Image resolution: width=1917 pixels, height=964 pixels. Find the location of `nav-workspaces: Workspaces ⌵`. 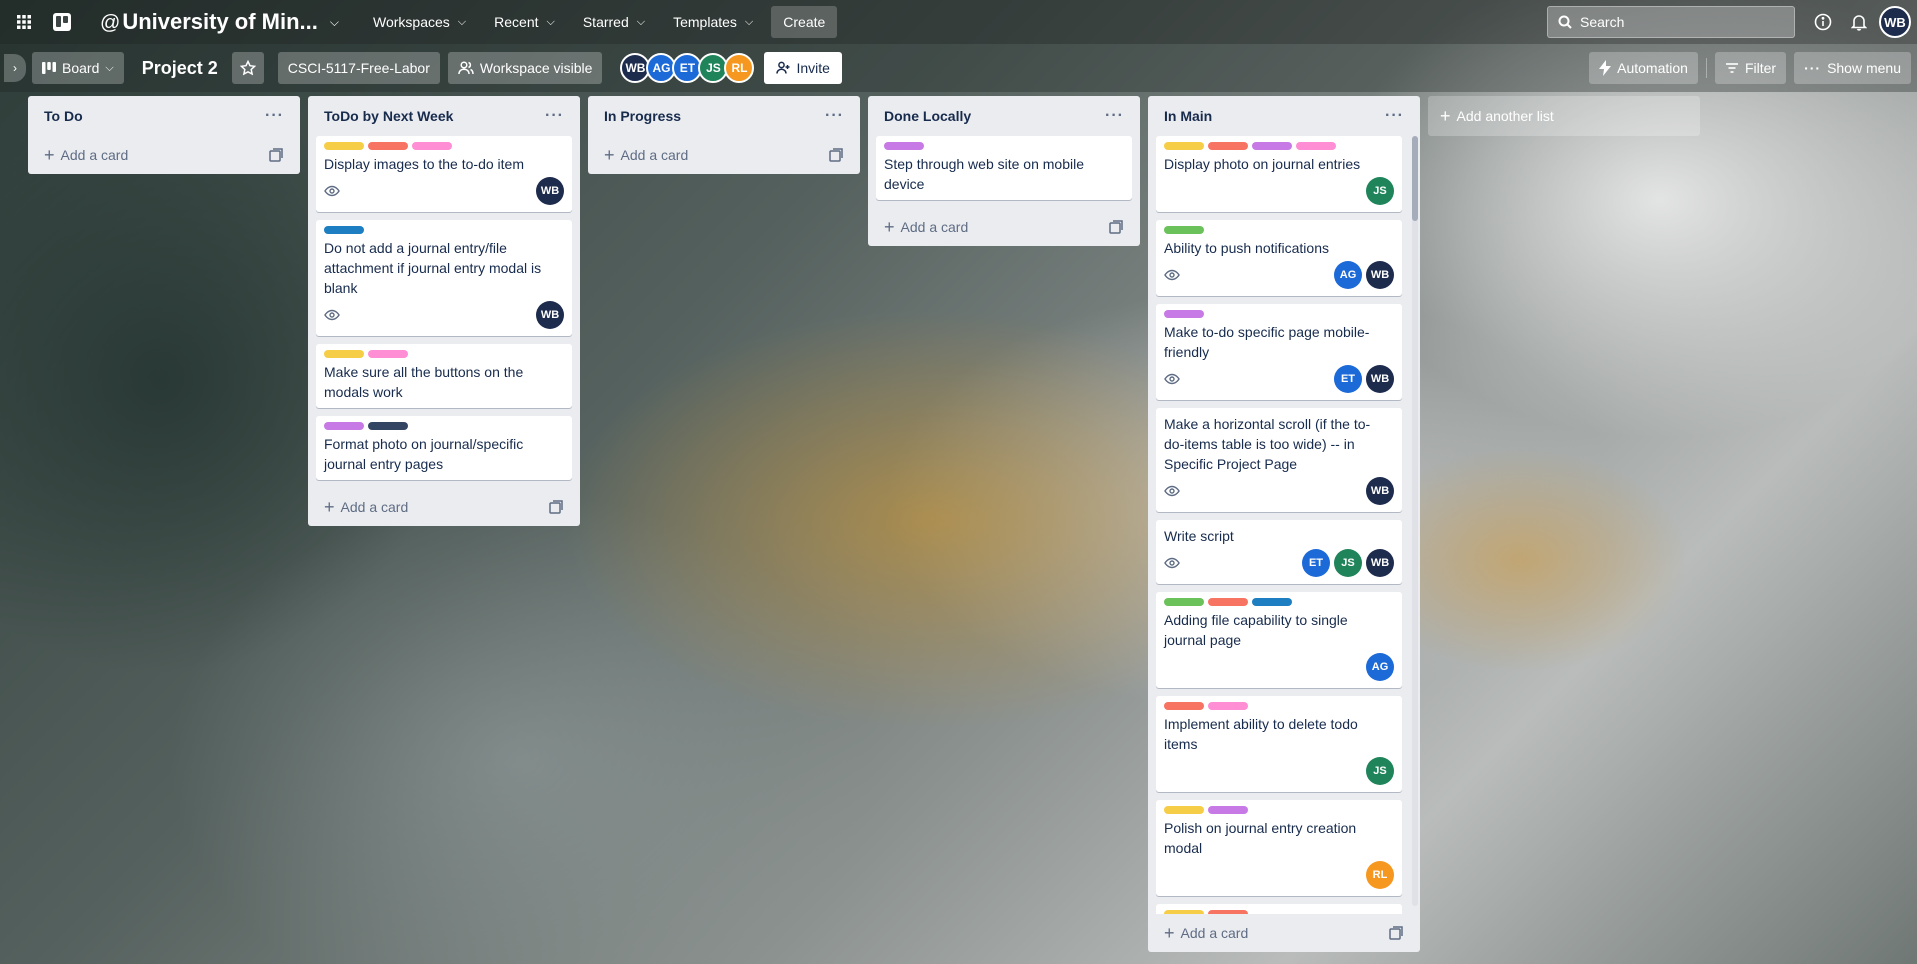

nav-workspaces: Workspaces ⌵ is located at coordinates (419, 22).